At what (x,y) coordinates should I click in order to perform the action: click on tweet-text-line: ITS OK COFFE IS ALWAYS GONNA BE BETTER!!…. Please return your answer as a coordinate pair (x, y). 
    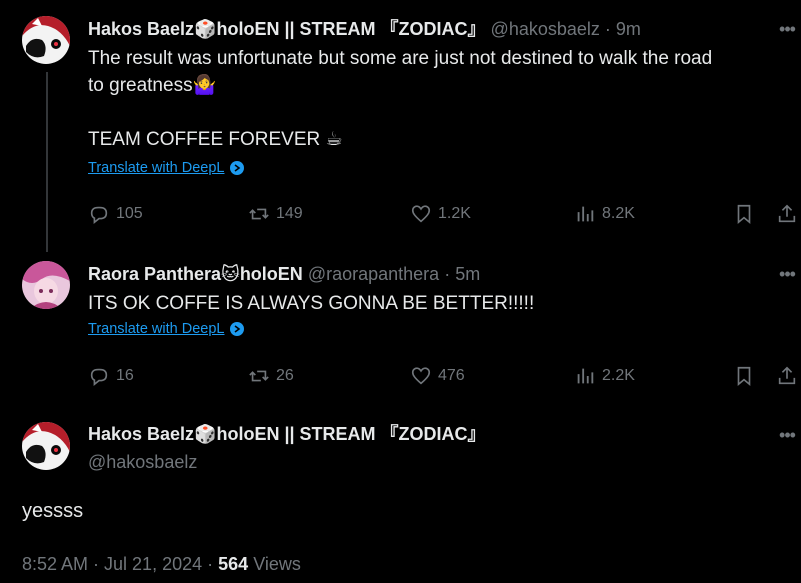
    Looking at the image, I should click on (311, 303).